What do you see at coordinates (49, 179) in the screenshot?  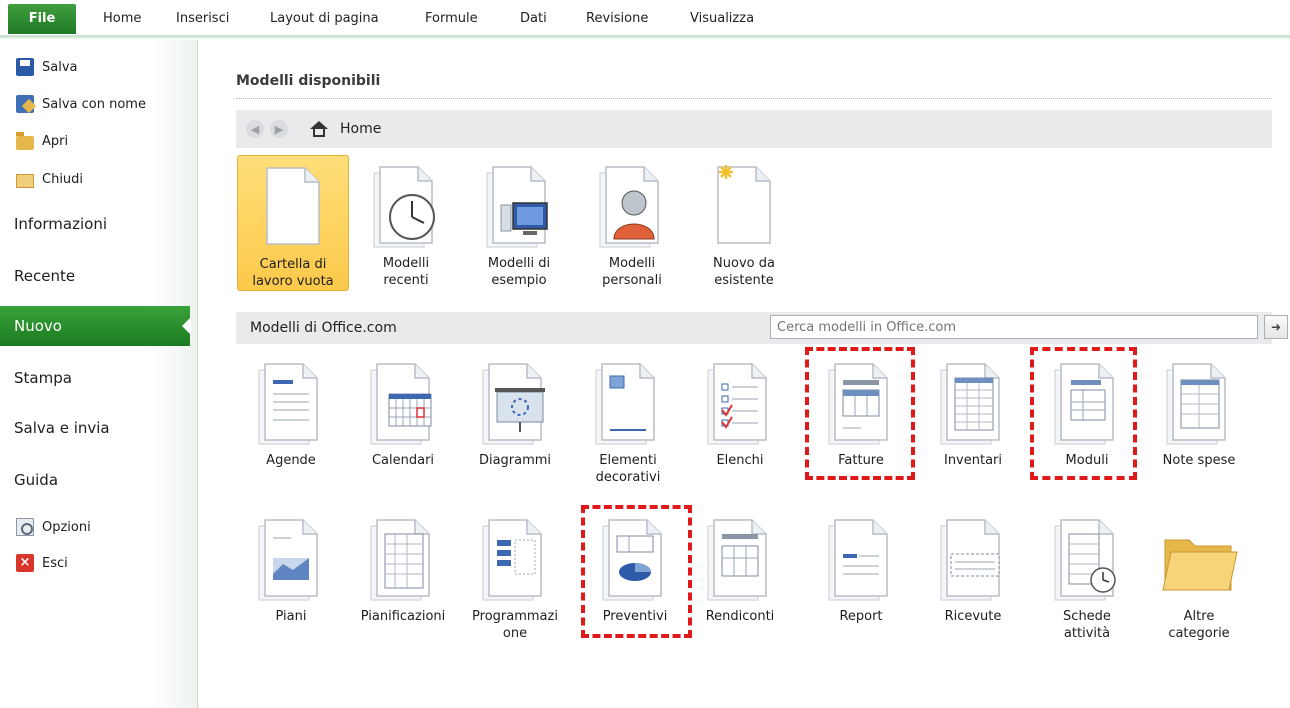 I see `close-command: Chiudi` at bounding box center [49, 179].